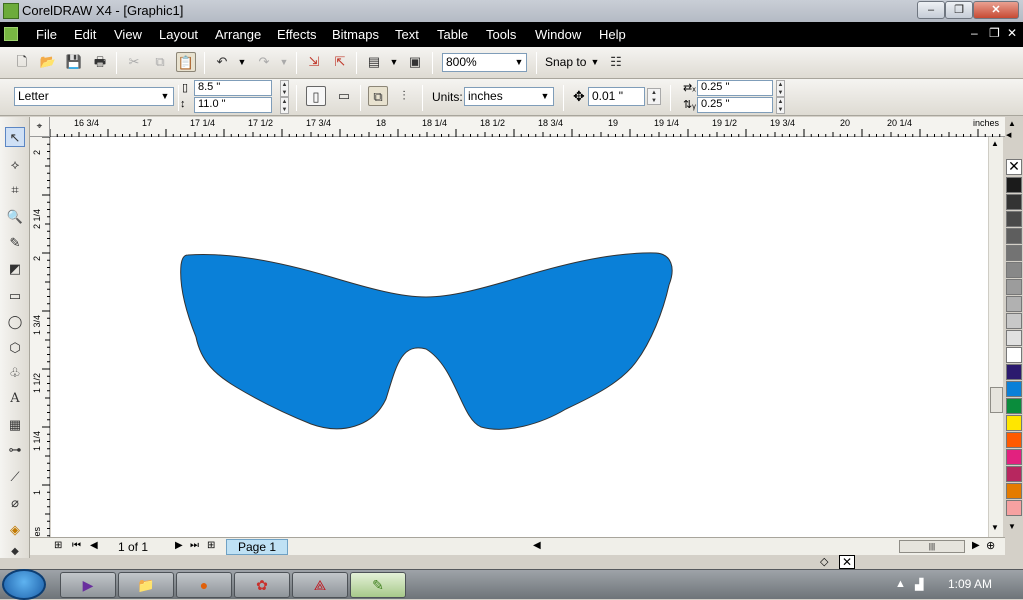 This screenshot has height=600, width=1023. Describe the element at coordinates (501, 34) in the screenshot. I see `menu-tools: Tools` at that location.